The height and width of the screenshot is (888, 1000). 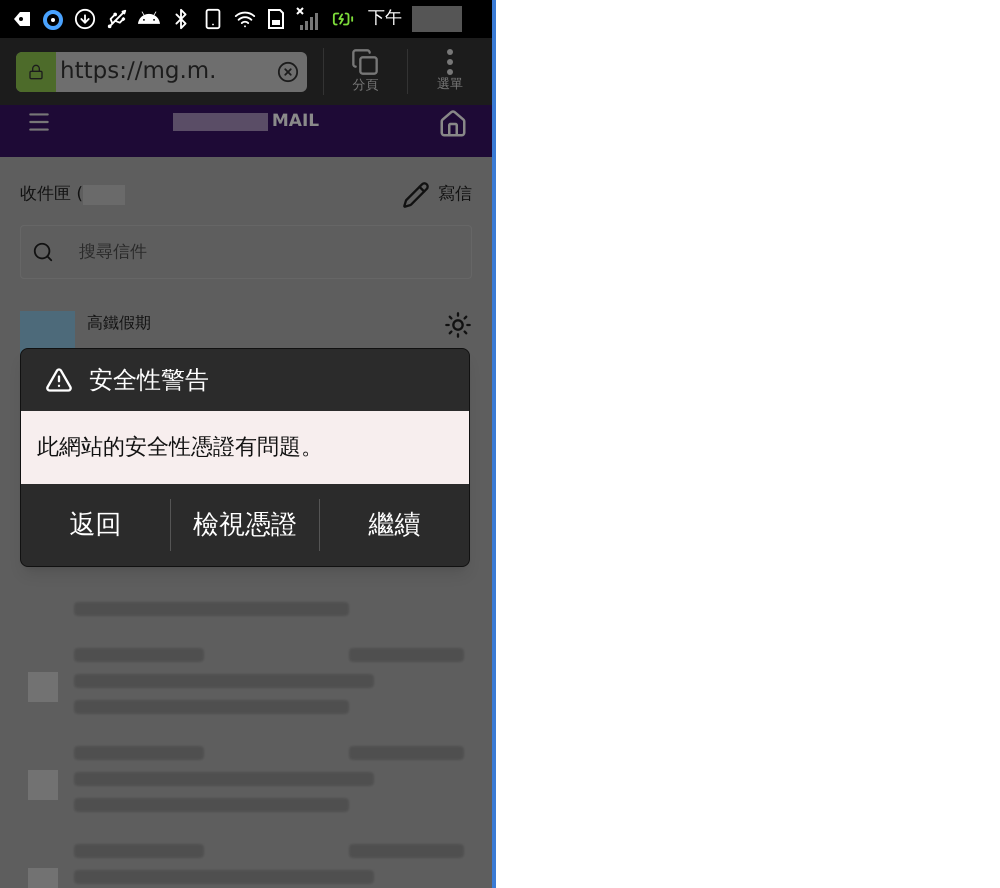 What do you see at coordinates (119, 323) in the screenshot?
I see `mail-subject: 高鐵假期` at bounding box center [119, 323].